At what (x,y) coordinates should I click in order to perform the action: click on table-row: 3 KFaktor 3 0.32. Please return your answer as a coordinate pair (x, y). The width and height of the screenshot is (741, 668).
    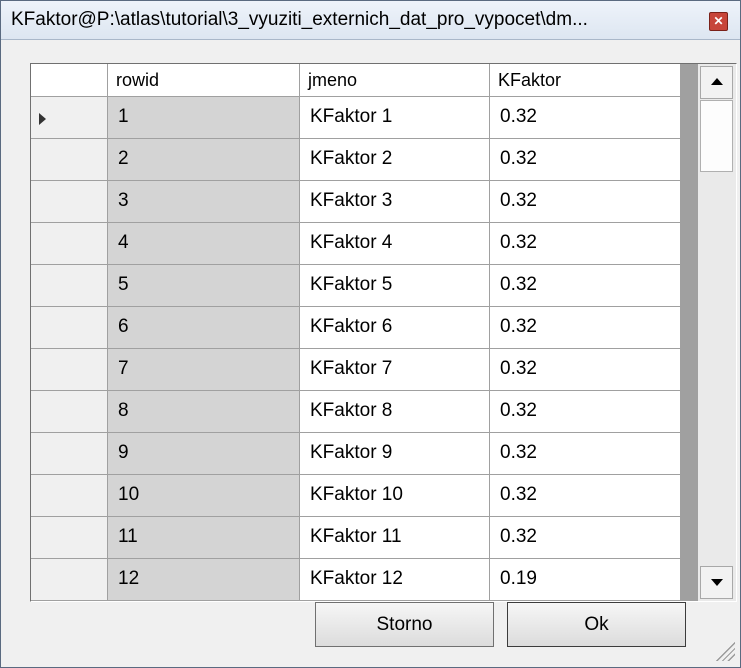
    Looking at the image, I should click on (356, 202).